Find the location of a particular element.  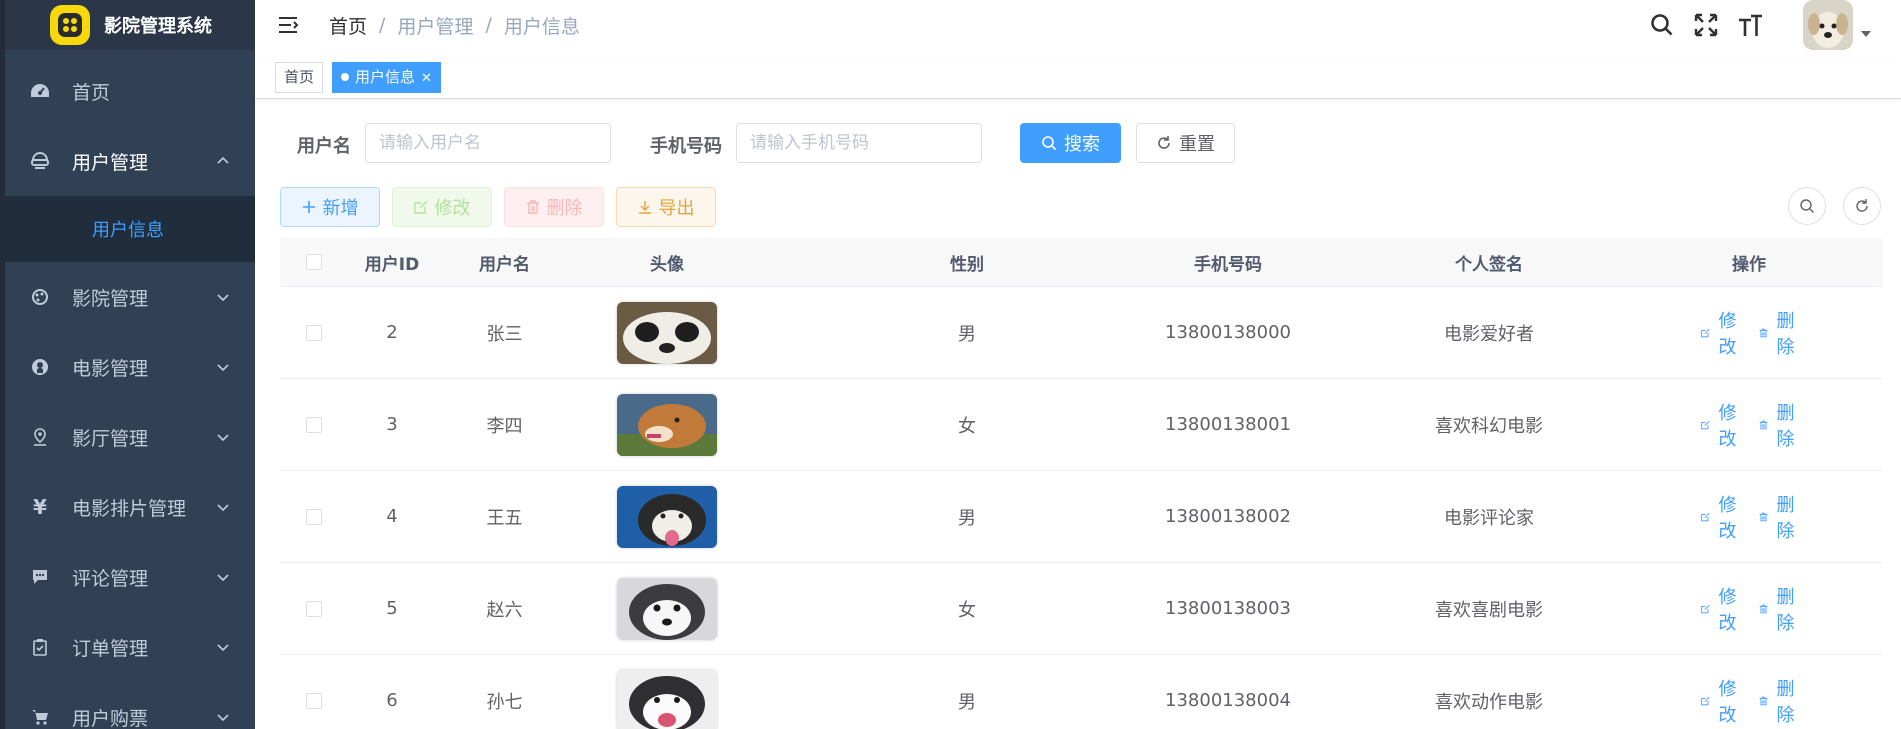

select-all-checkbox is located at coordinates (313, 262).